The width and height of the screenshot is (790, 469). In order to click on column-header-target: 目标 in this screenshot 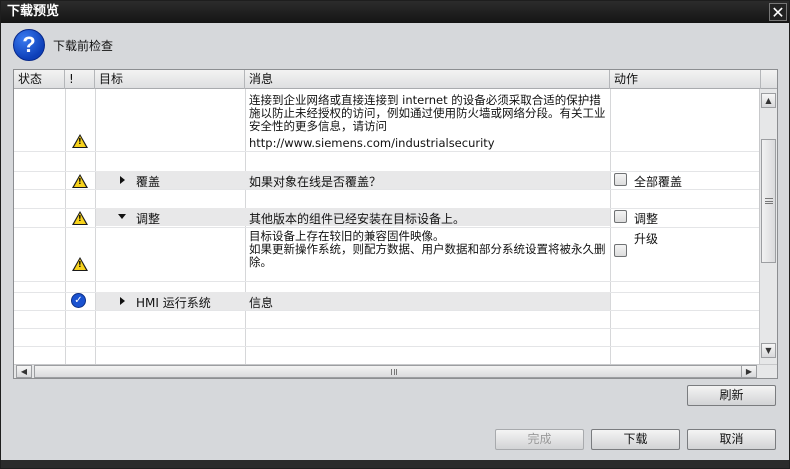, I will do `click(170, 79)`.